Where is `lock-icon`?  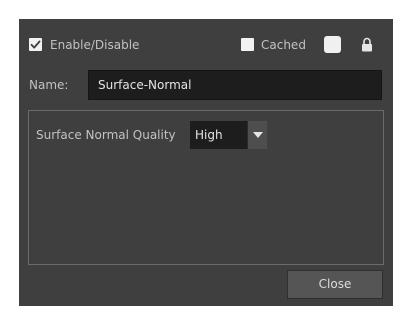 lock-icon is located at coordinates (367, 44).